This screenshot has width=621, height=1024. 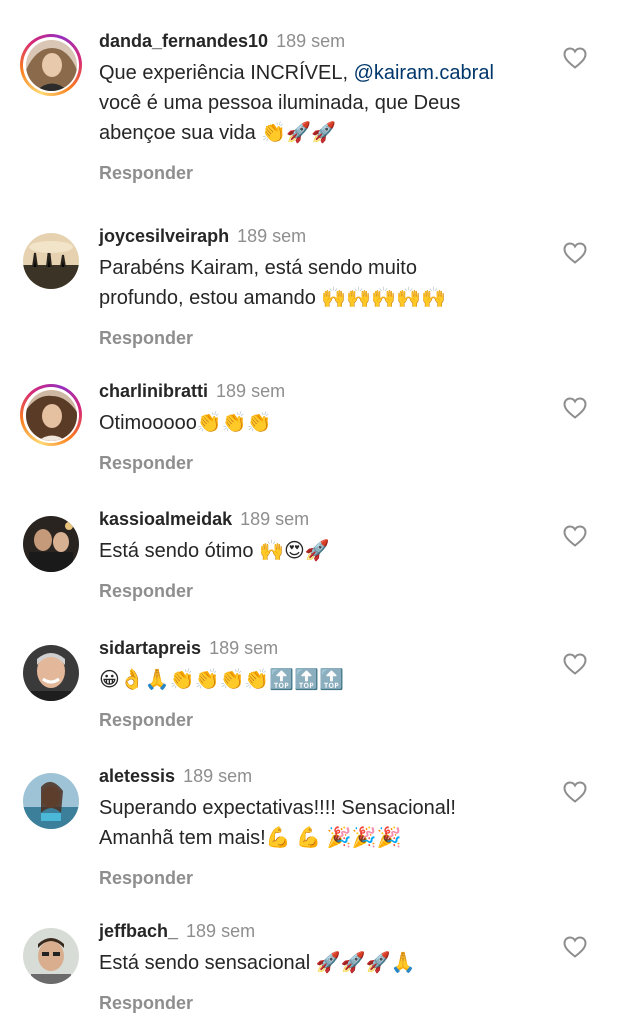 I want to click on comment-text: Otimooooo👏👏👏, so click(x=329, y=423).